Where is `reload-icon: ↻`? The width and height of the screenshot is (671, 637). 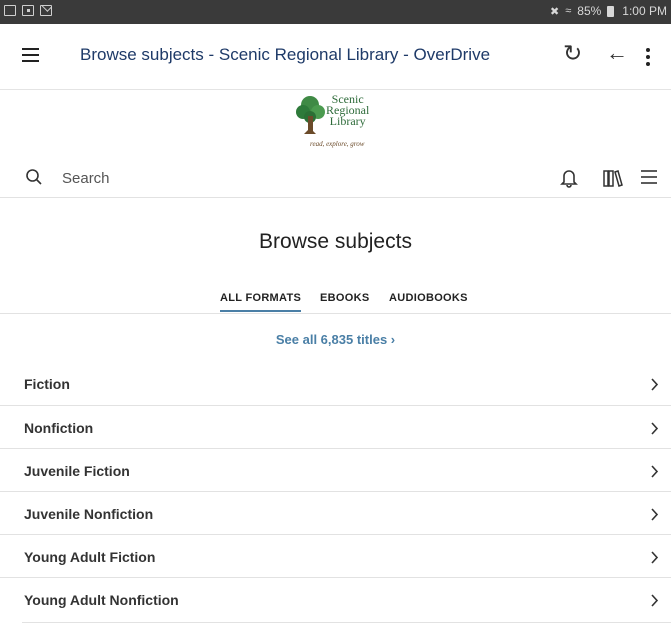
reload-icon: ↻ is located at coordinates (572, 53).